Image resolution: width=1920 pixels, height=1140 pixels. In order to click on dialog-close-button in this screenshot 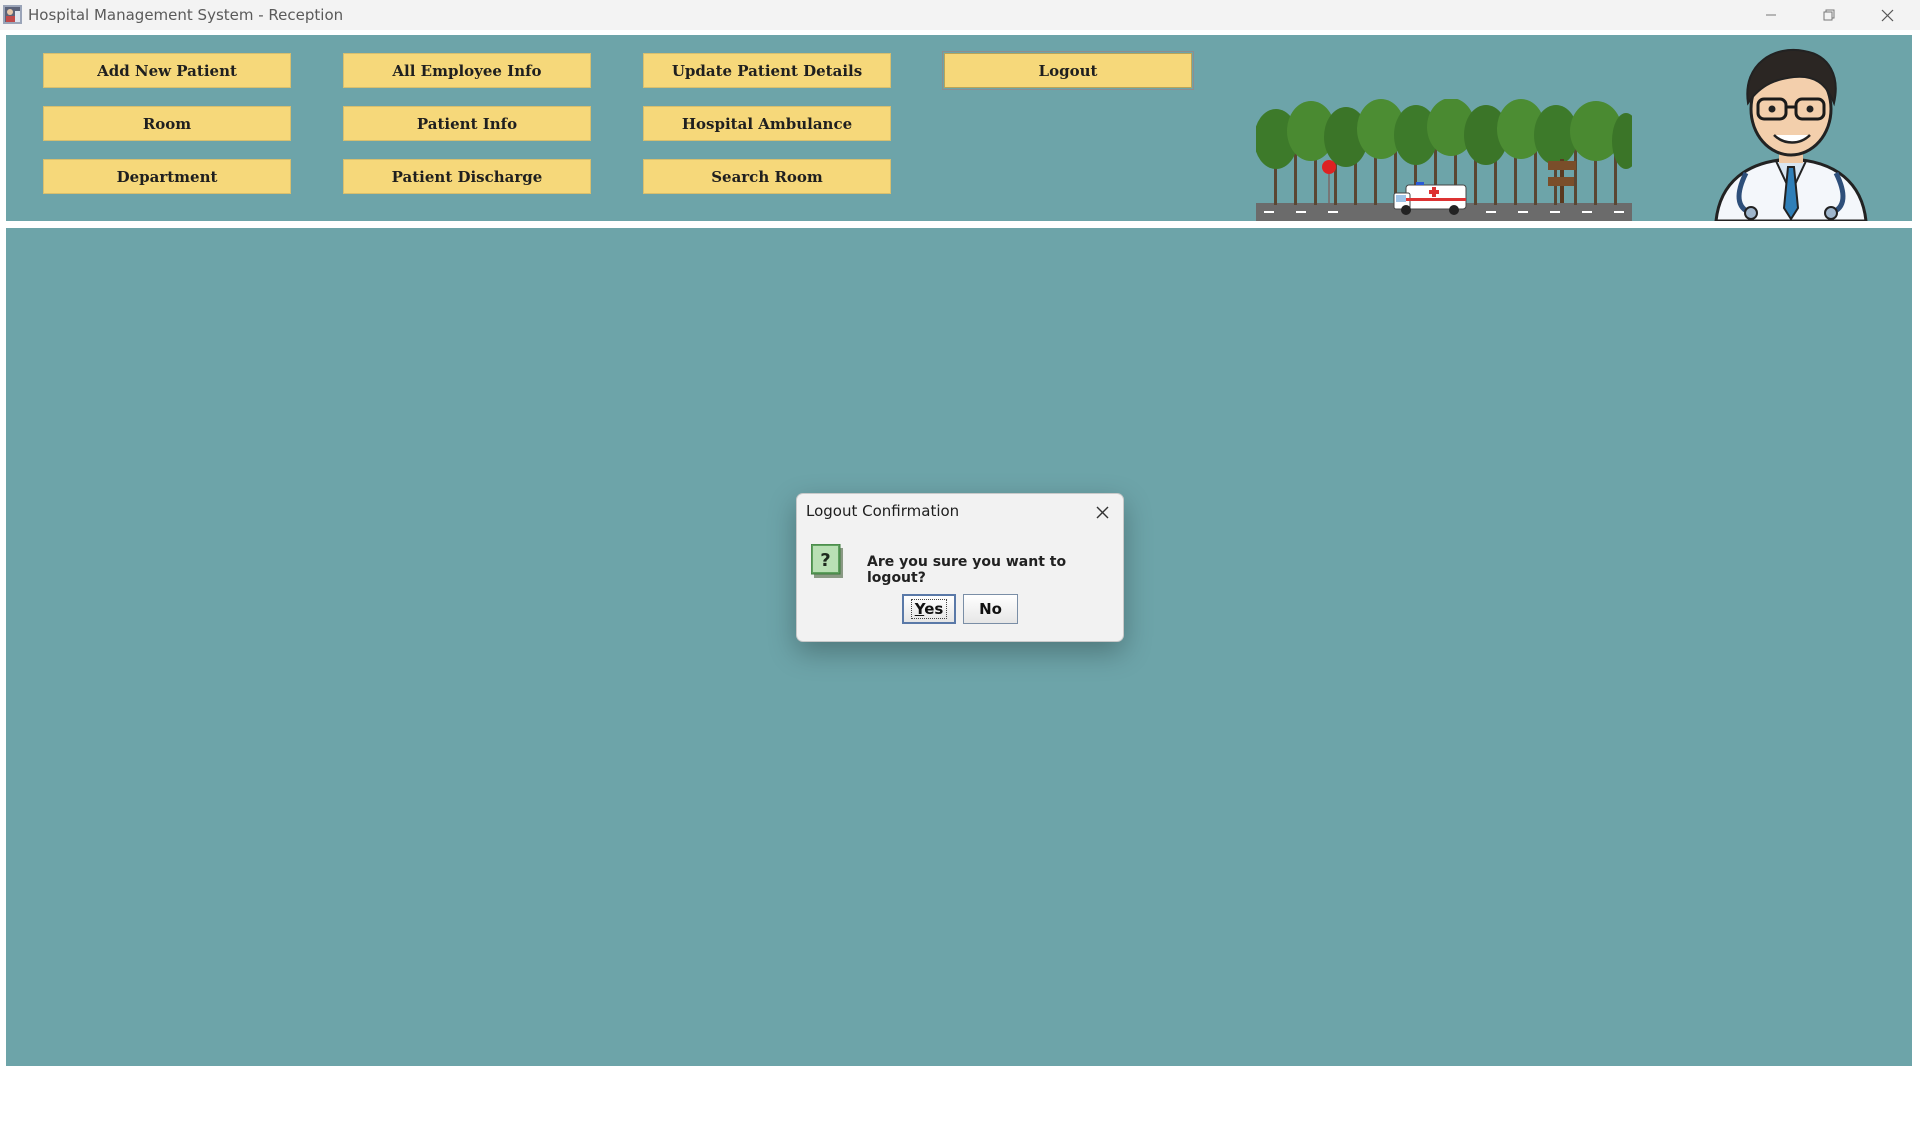, I will do `click(1102, 512)`.